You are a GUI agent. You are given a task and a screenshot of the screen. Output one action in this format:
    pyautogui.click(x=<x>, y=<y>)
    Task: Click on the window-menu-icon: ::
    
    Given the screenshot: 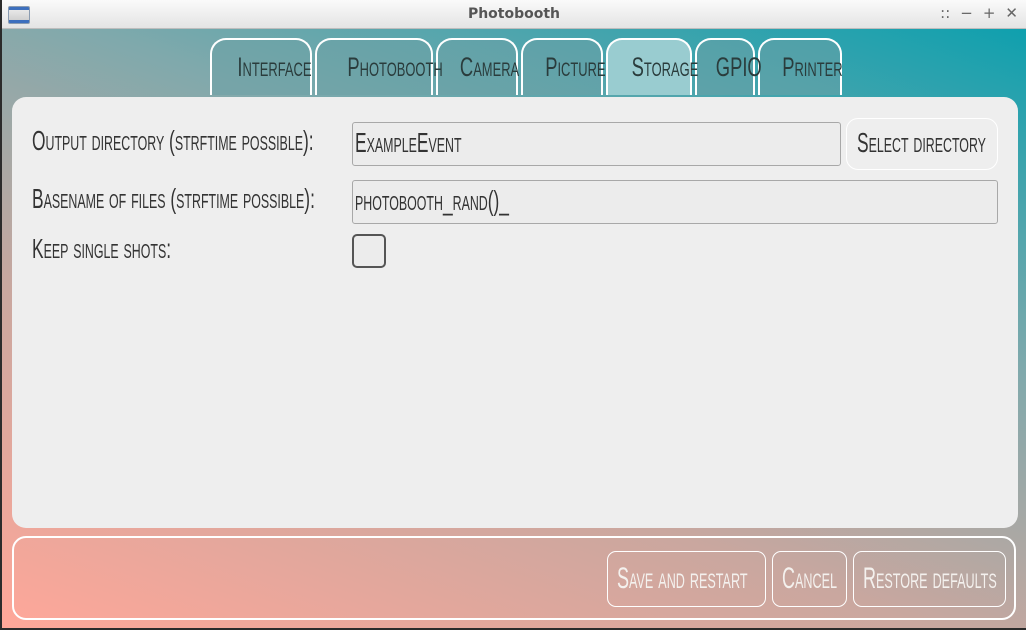 What is the action you would take?
    pyautogui.click(x=945, y=13)
    